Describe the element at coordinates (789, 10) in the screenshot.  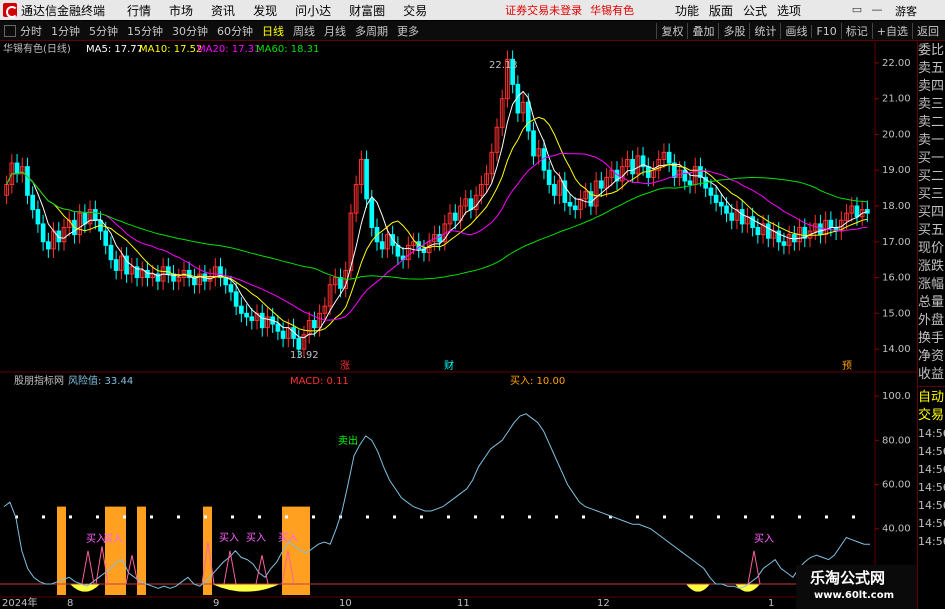
I see `menu-options: 选项` at that location.